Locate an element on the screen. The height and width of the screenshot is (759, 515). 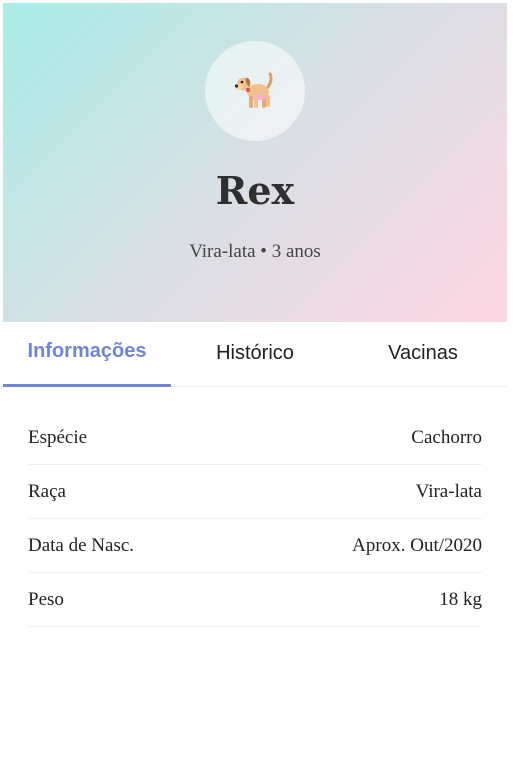
info-value: 18 kg is located at coordinates (460, 599).